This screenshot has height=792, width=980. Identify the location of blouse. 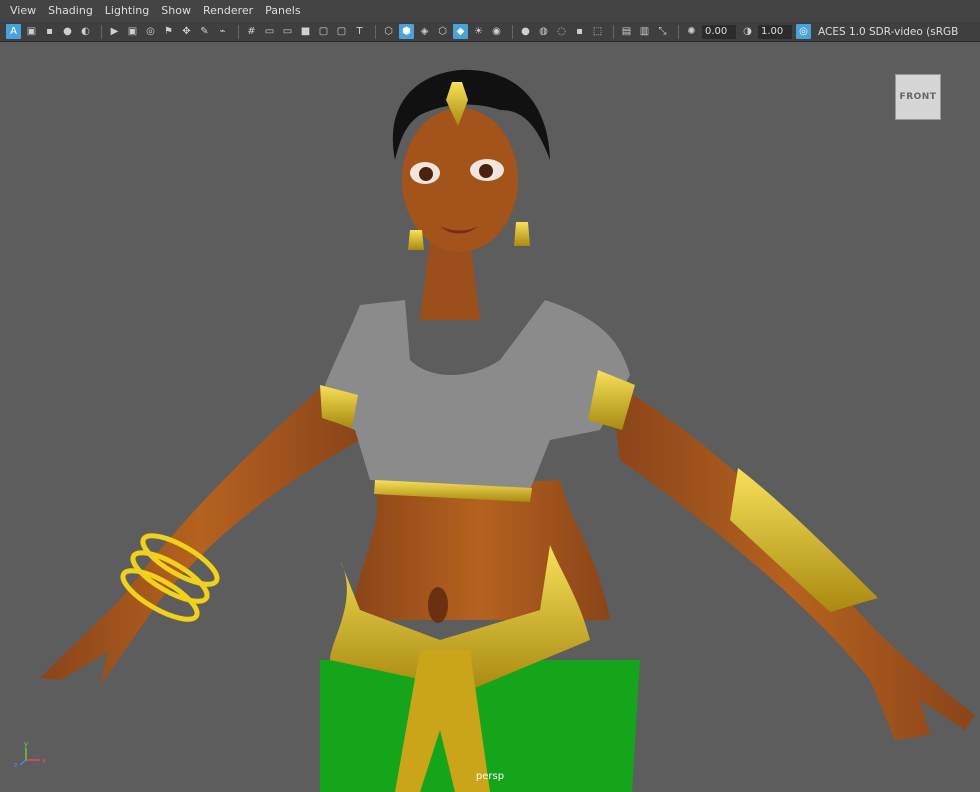
(477, 395).